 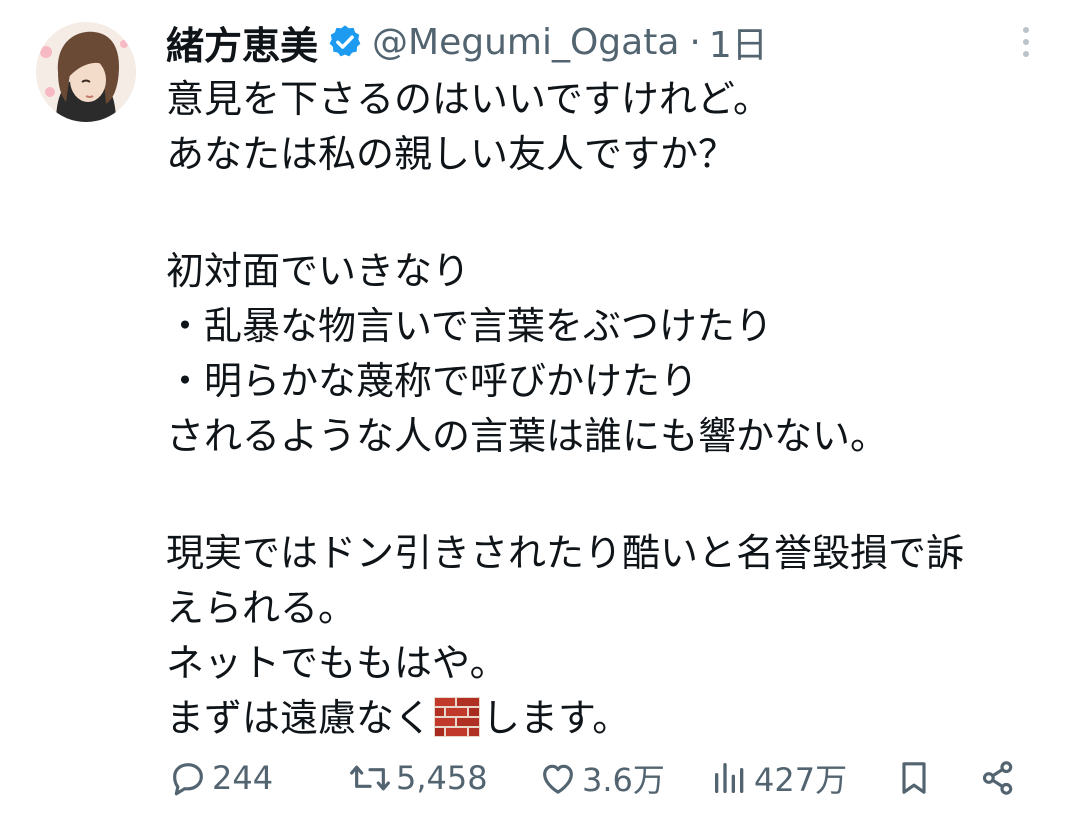 I want to click on like-button: 3.6万, so click(x=601, y=778).